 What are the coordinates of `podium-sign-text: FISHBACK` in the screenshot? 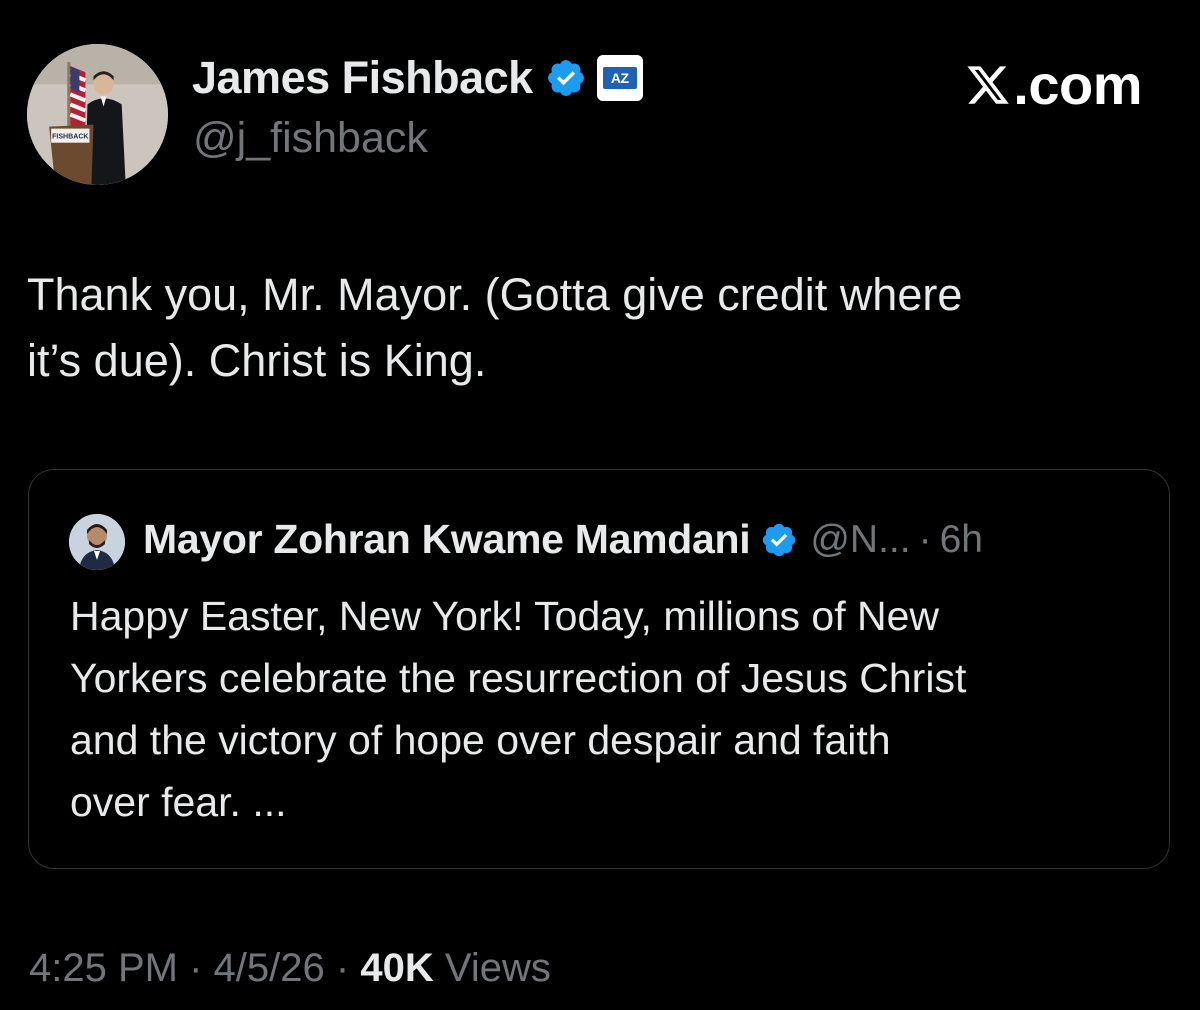 It's located at (70, 137).